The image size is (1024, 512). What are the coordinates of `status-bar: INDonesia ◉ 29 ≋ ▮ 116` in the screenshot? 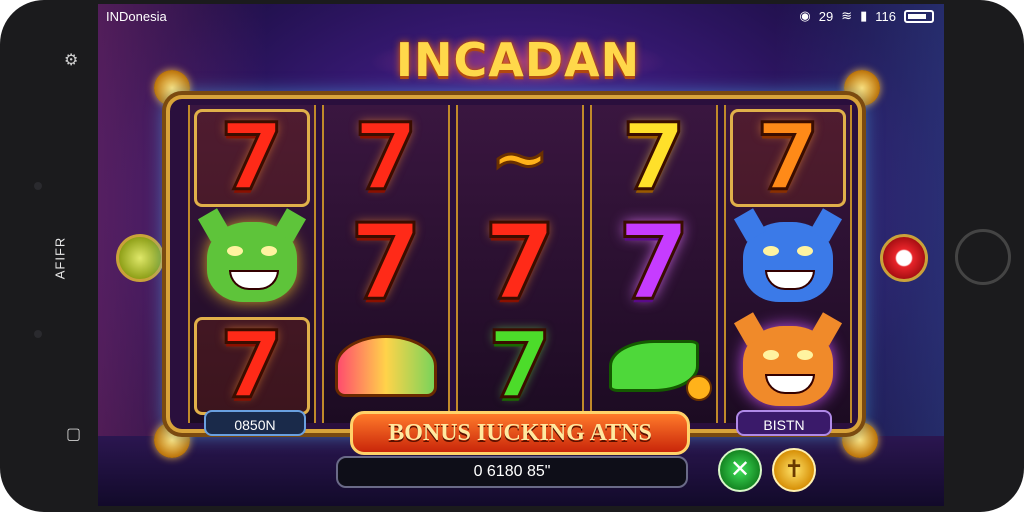 It's located at (521, 17).